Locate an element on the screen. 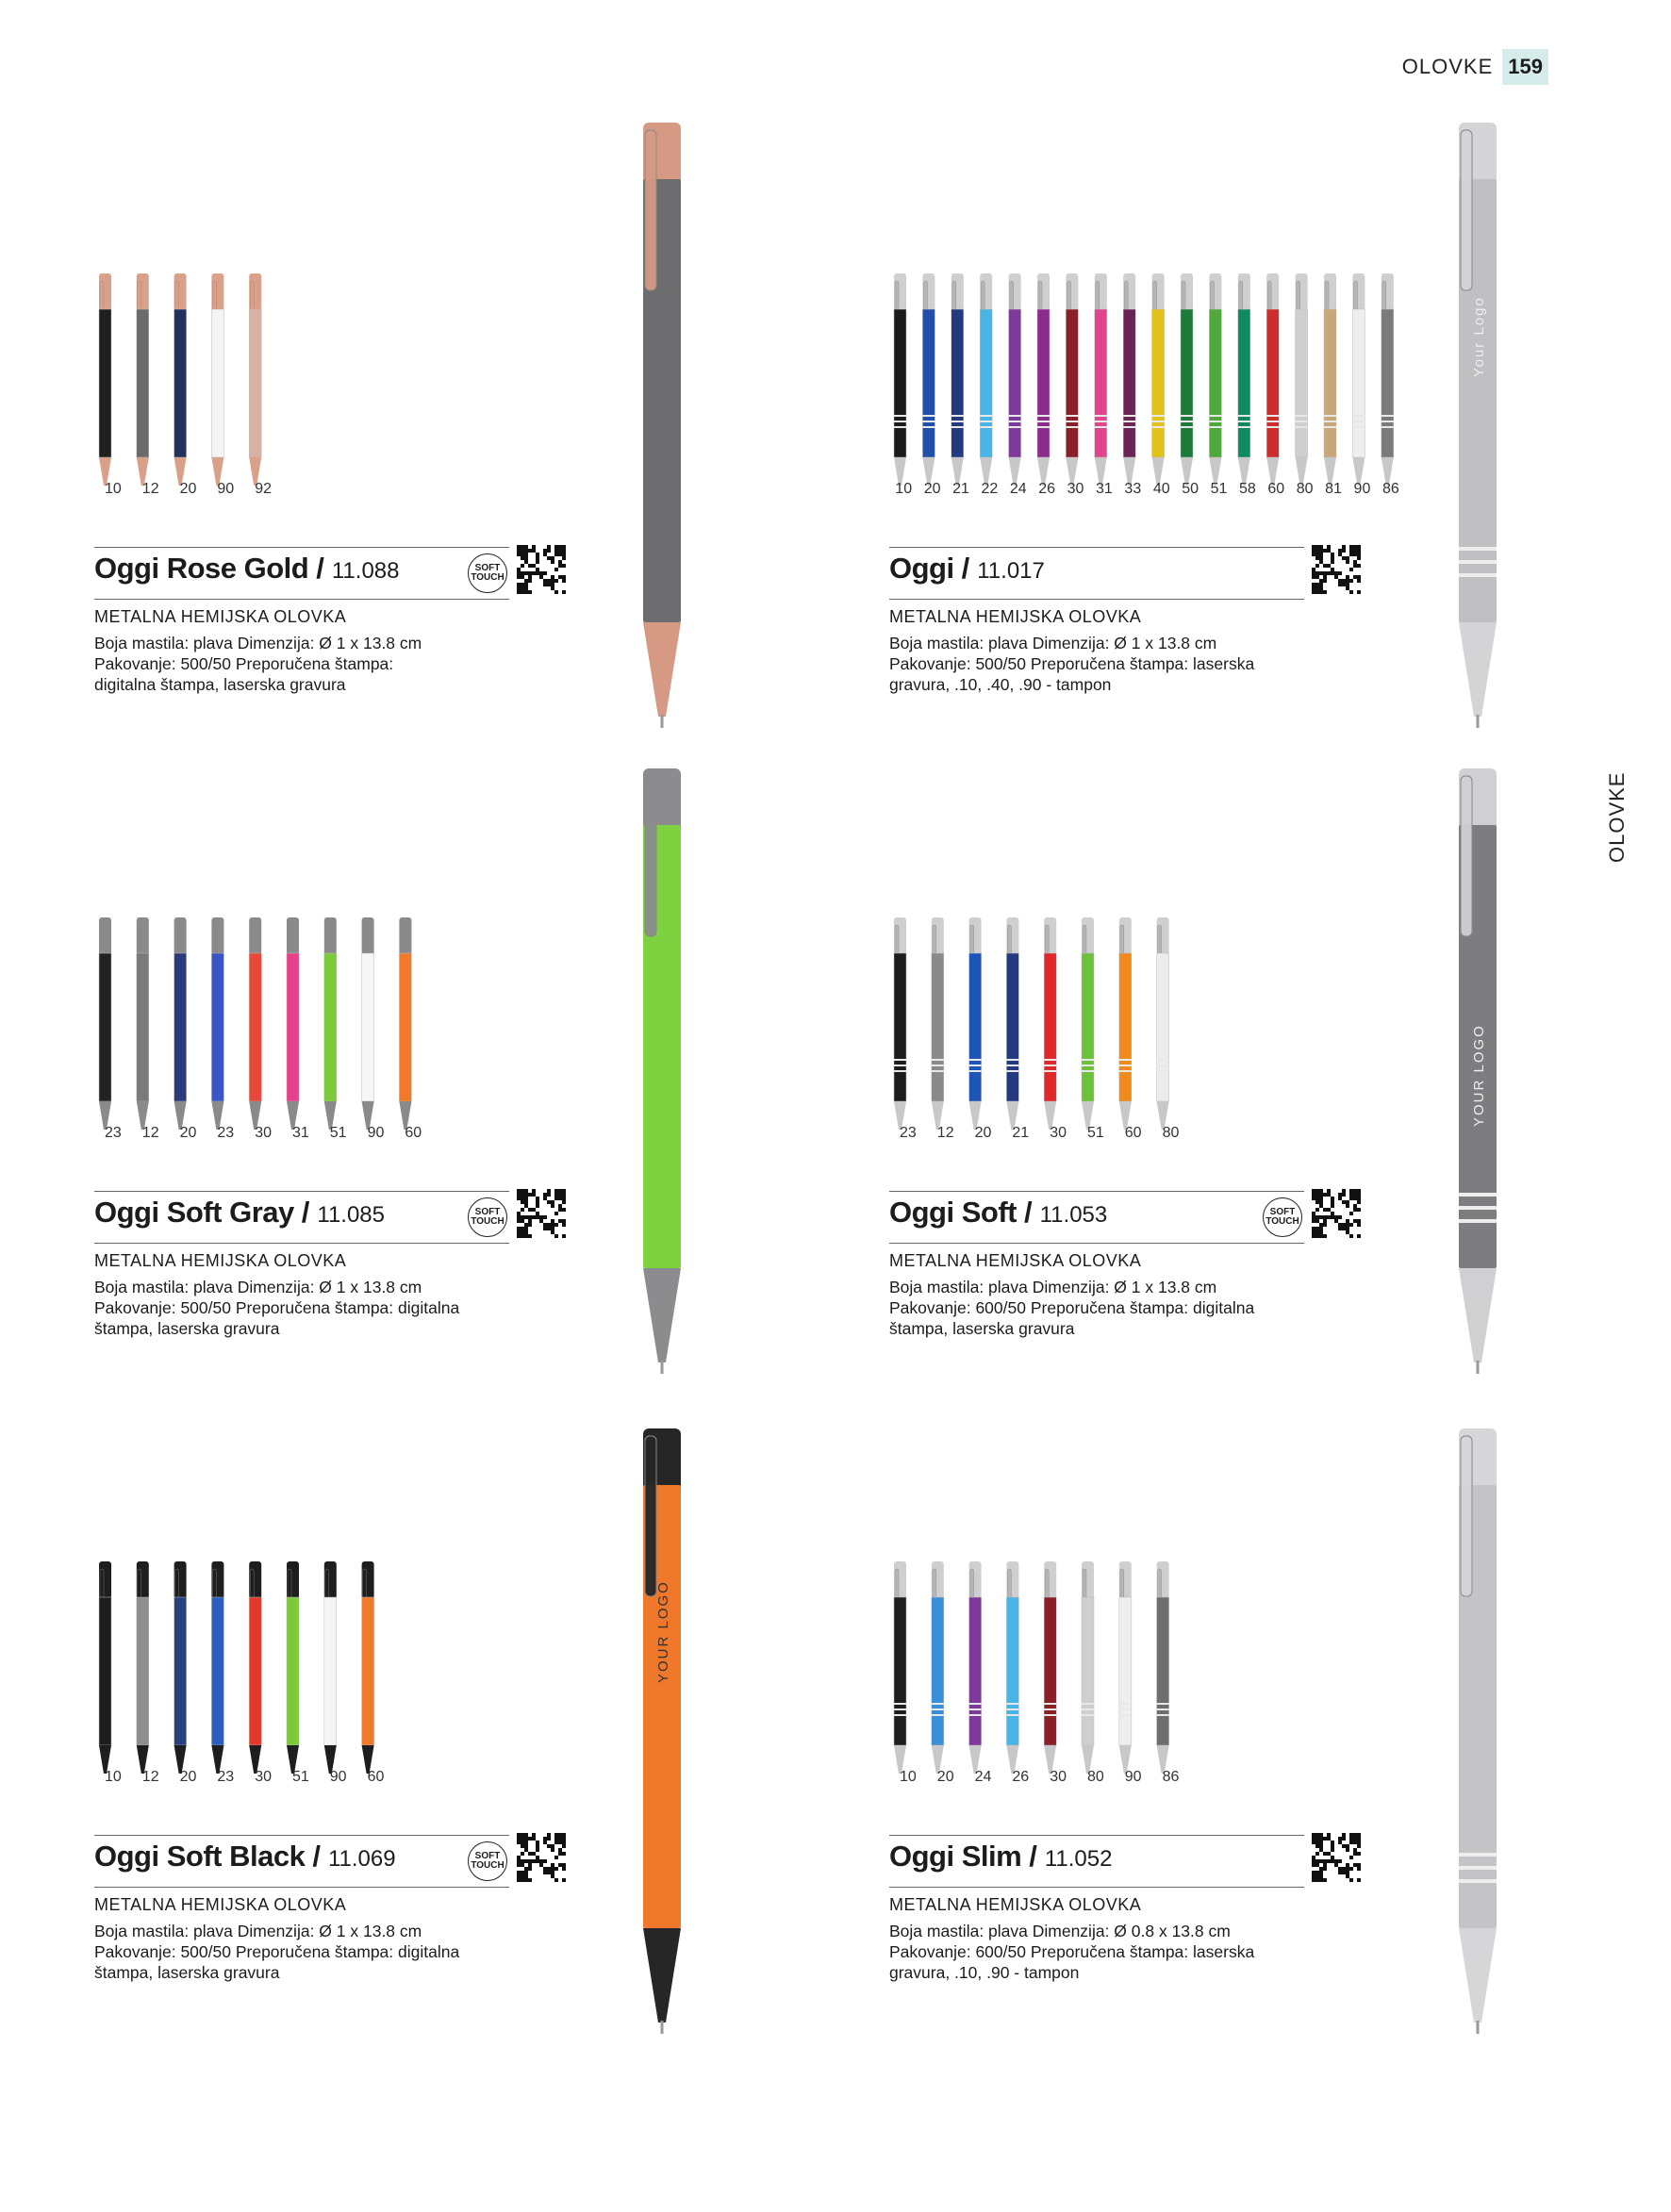 The image size is (1671, 2212). color-code: 24 is located at coordinates (1018, 489).